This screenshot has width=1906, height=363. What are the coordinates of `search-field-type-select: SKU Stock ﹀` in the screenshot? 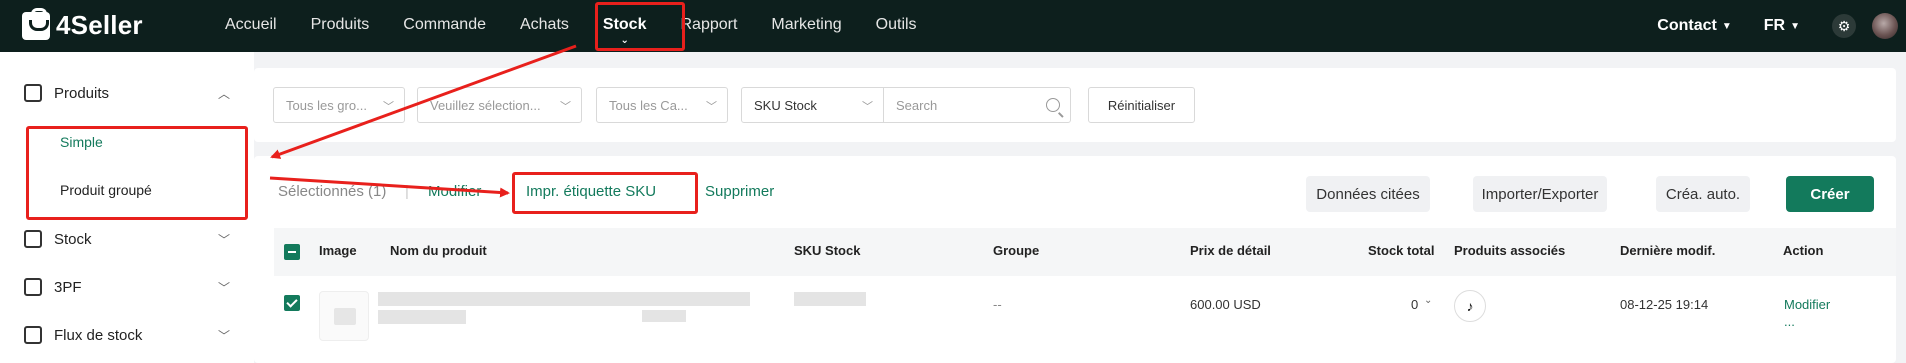 It's located at (812, 105).